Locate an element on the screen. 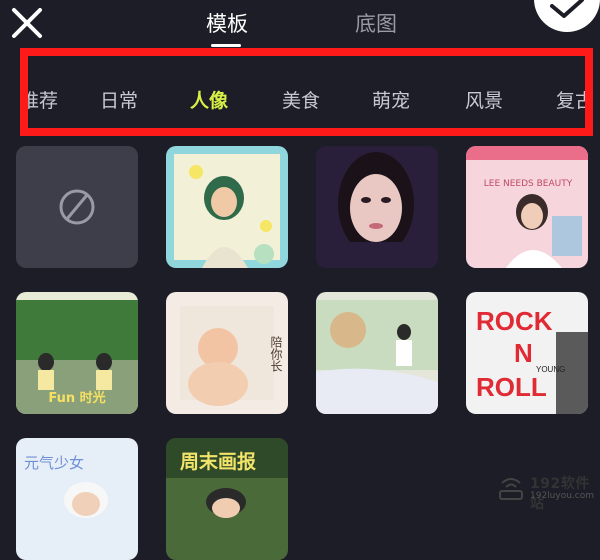 The width and height of the screenshot is (600, 560). template-thumbnail: Fun 时光 is located at coordinates (77, 353).